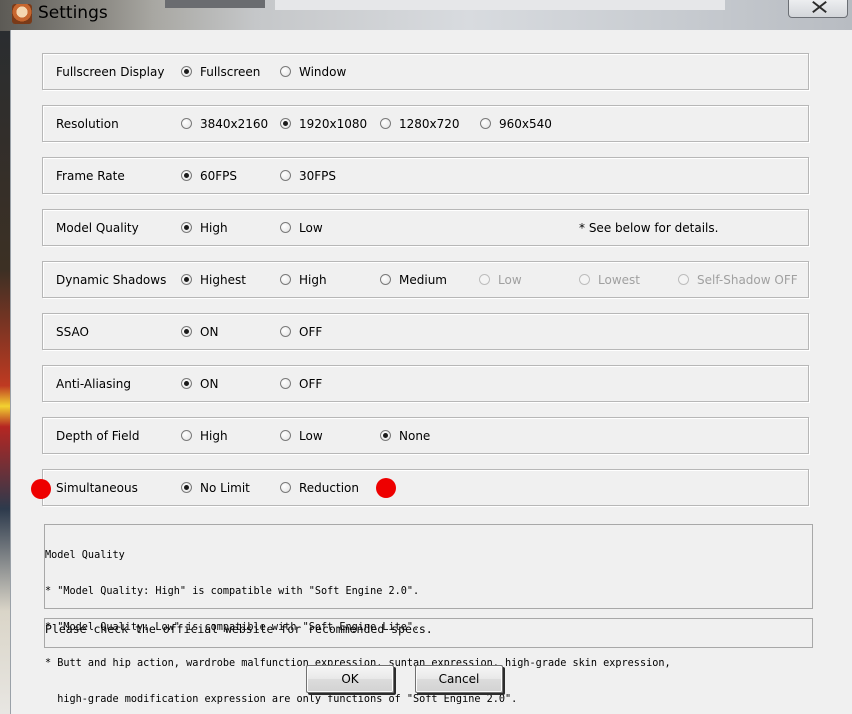 The width and height of the screenshot is (852, 714). I want to click on row-simultaneous: Simultaneous No Limit Reduction, so click(425, 487).